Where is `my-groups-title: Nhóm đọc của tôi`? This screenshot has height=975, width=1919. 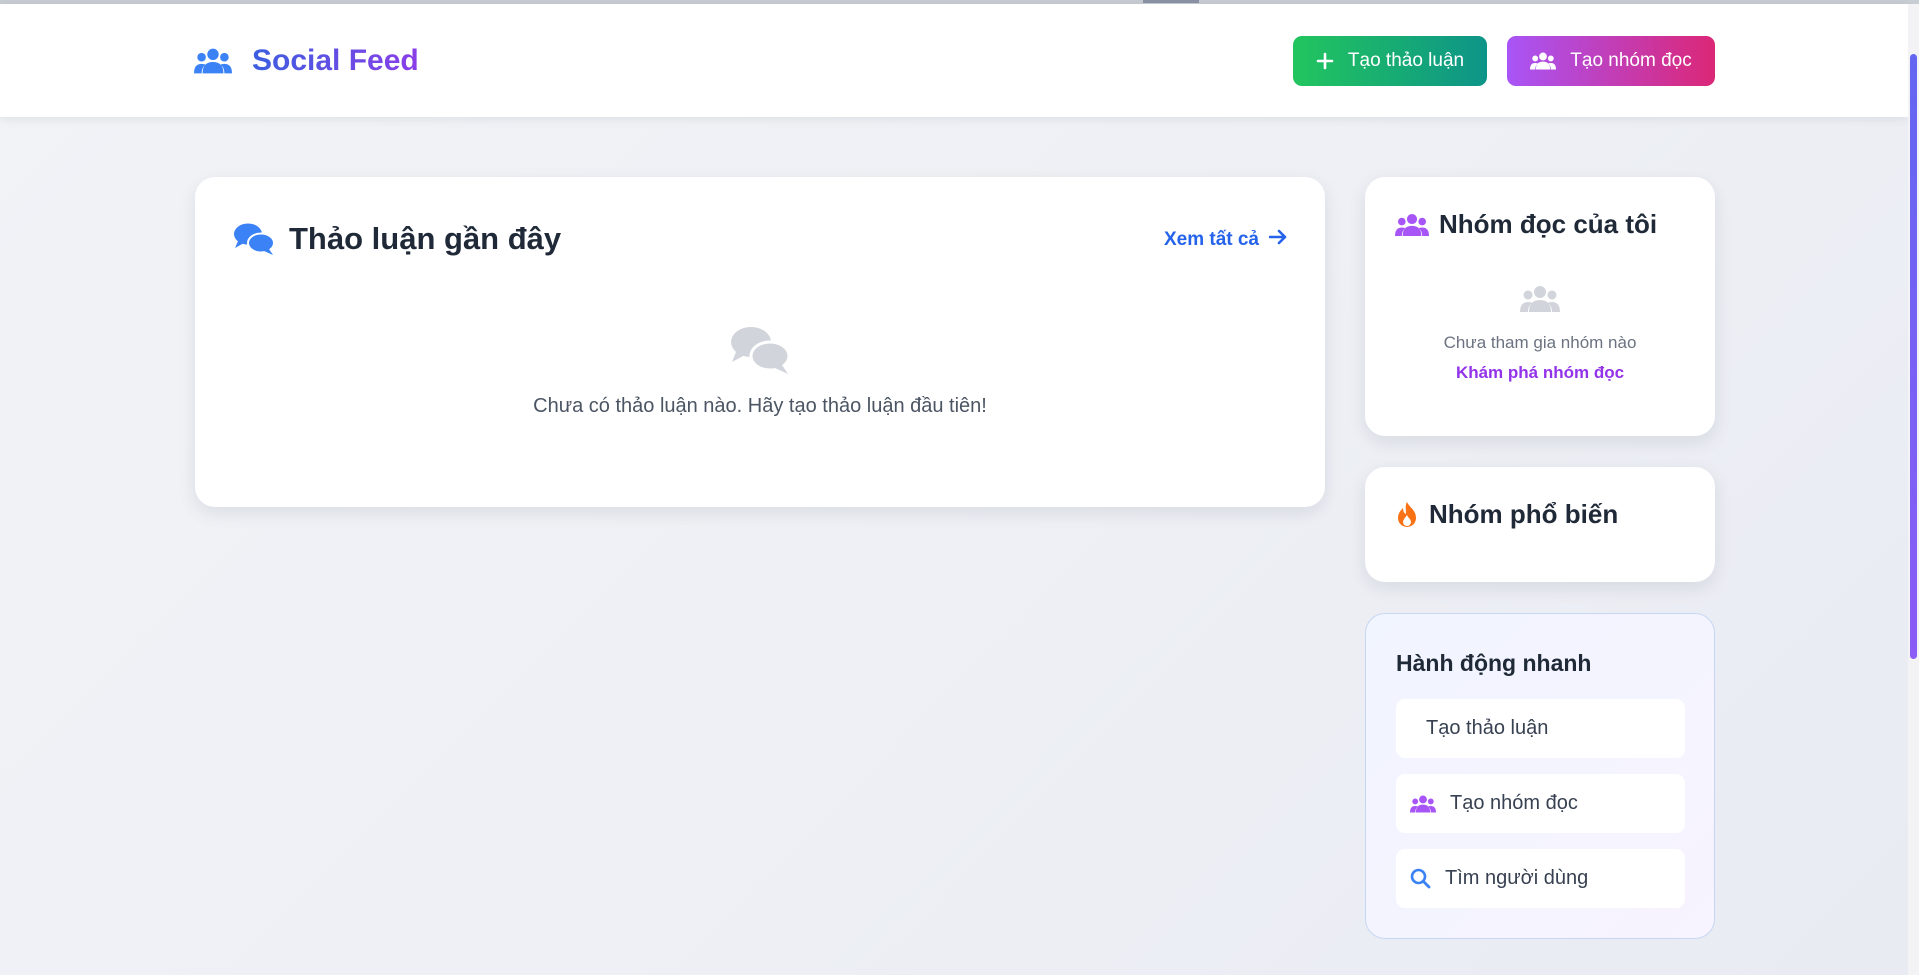
my-groups-title: Nhóm đọc của tôi is located at coordinates (1548, 224).